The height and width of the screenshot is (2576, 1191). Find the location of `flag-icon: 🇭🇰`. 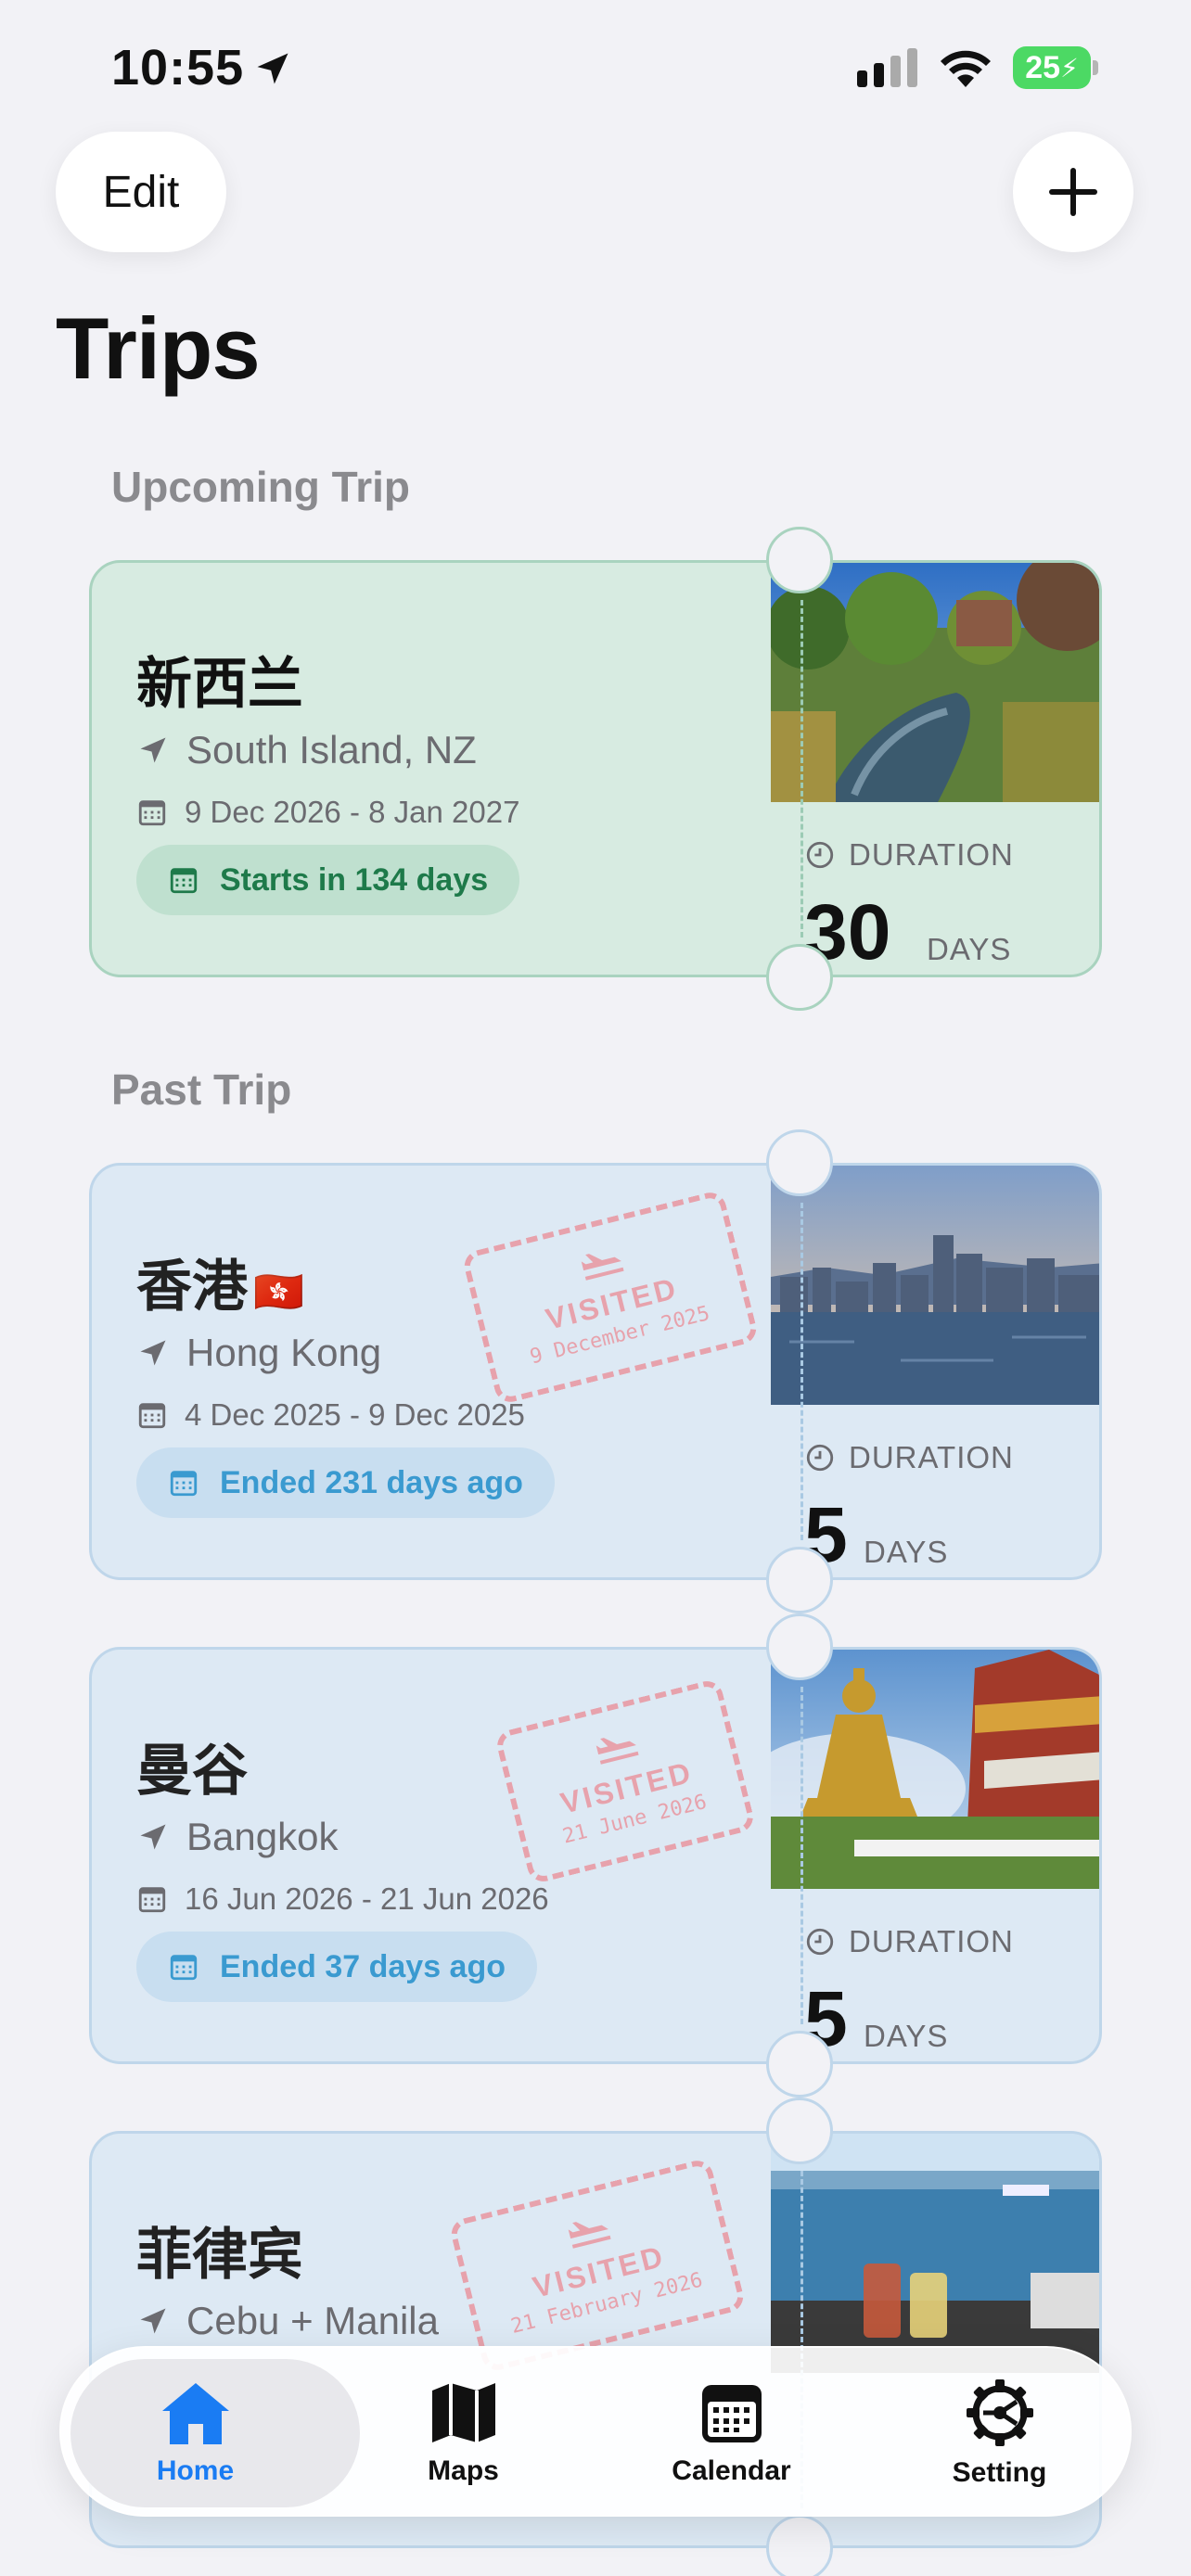

flag-icon: 🇭🇰 is located at coordinates (278, 1292).